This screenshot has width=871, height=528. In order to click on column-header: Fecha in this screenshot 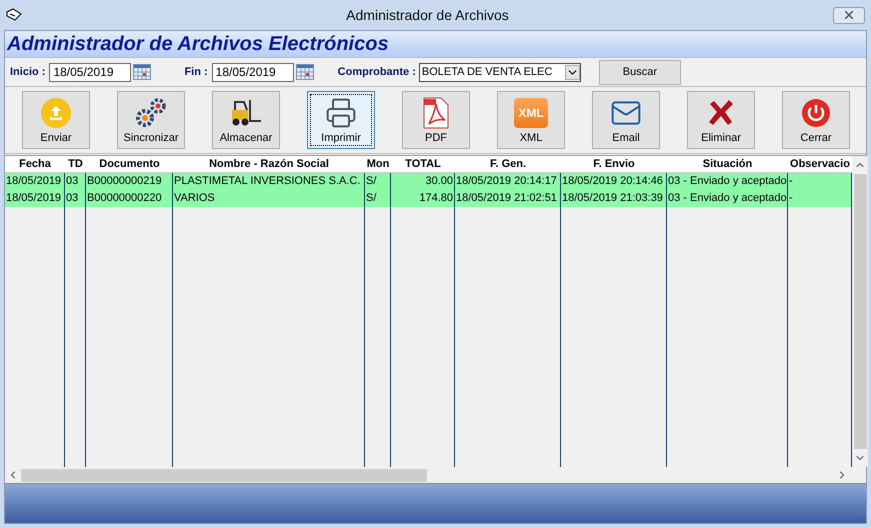, I will do `click(35, 164)`.